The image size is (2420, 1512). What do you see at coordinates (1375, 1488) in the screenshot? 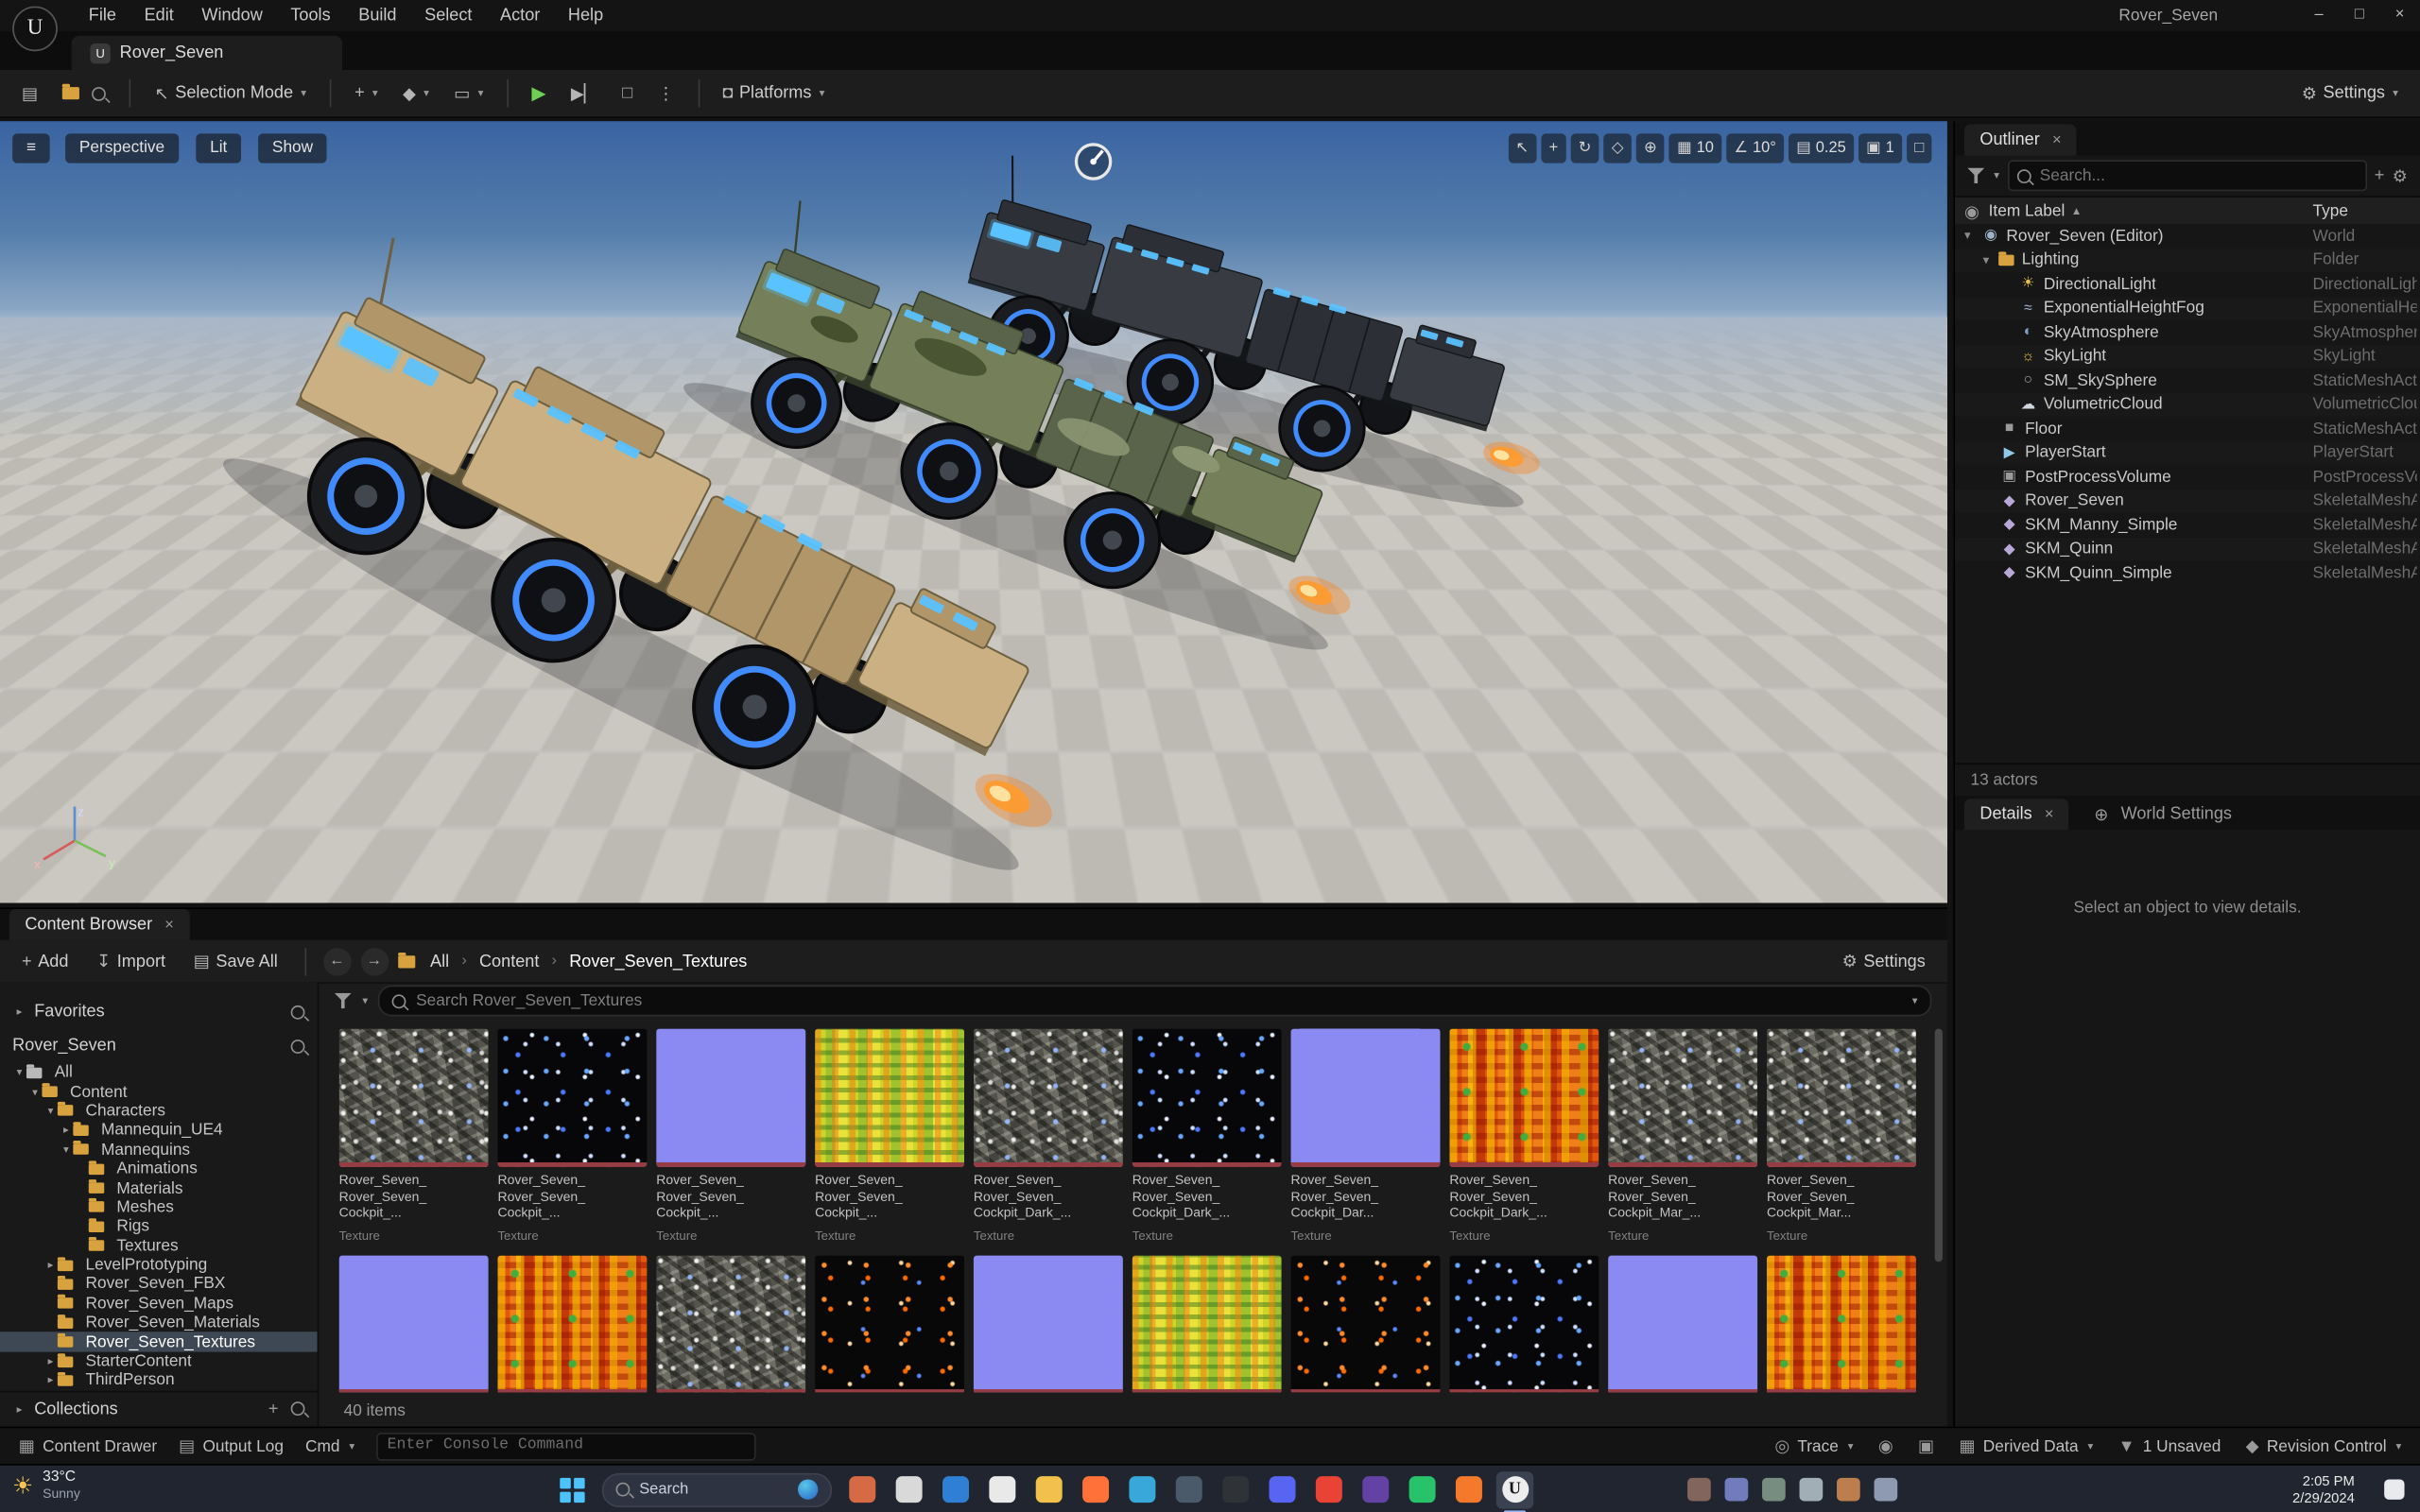
I see `taskbar-app-twitch` at bounding box center [1375, 1488].